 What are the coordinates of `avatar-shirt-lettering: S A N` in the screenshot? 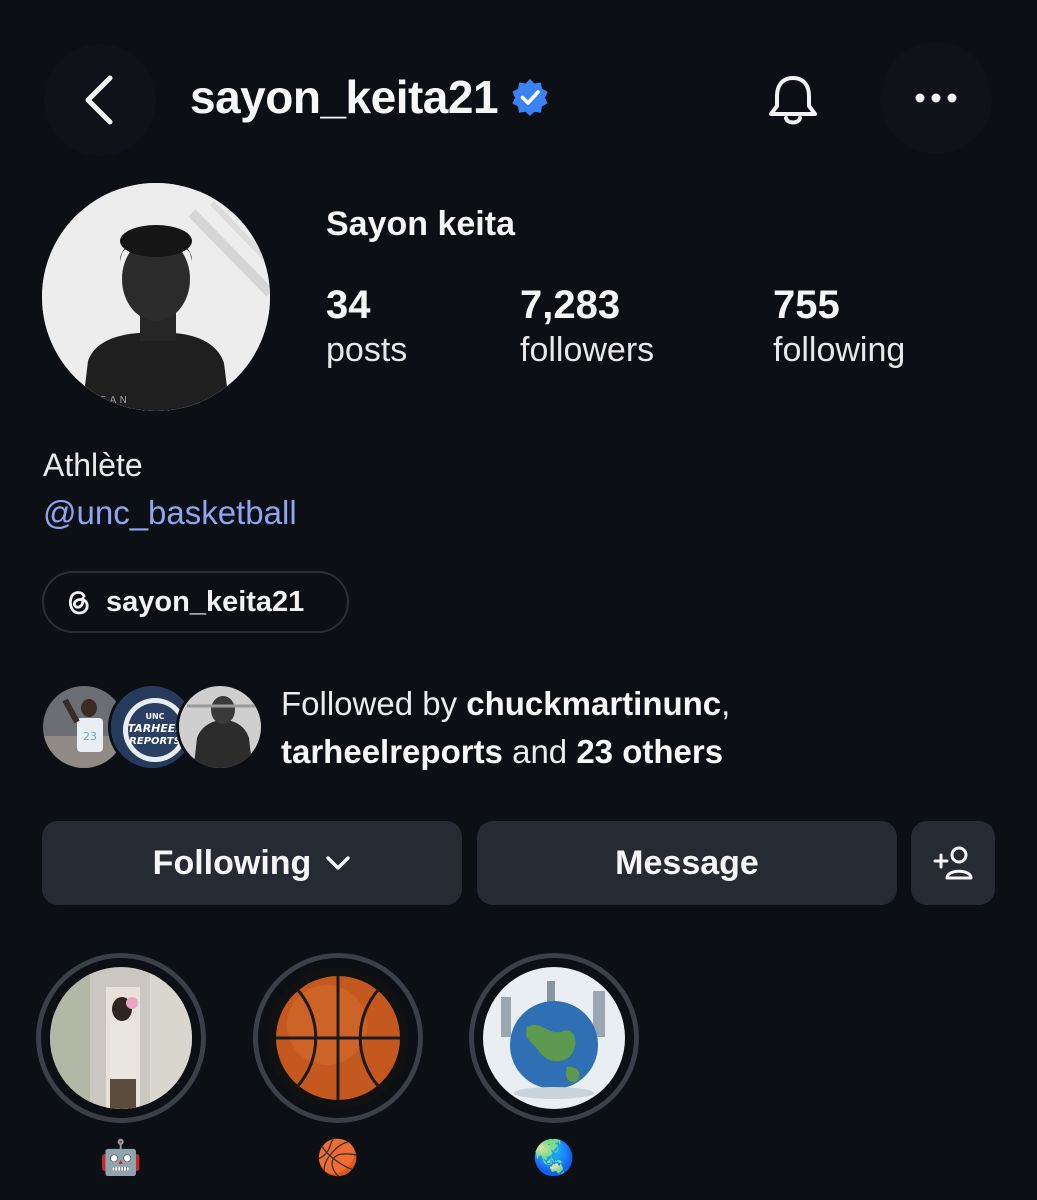 It's located at (113, 400).